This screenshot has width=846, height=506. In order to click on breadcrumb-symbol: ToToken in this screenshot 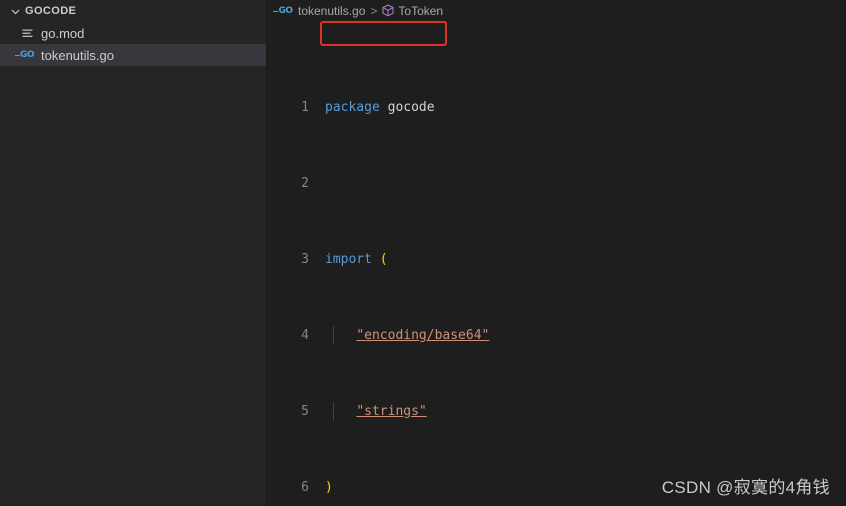, I will do `click(413, 11)`.